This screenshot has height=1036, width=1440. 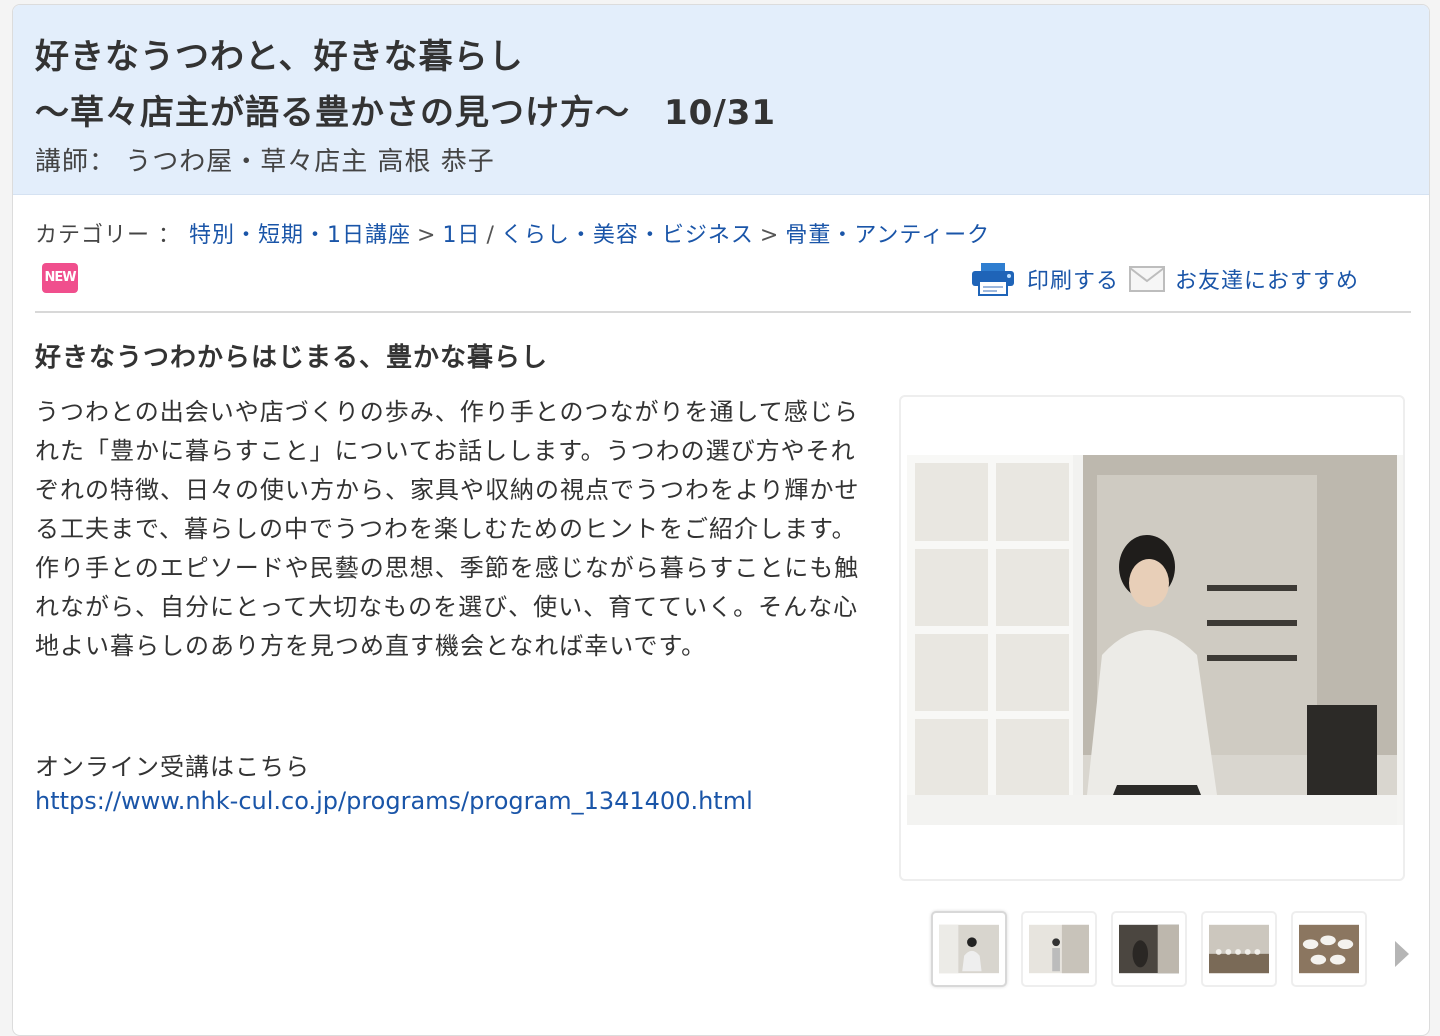 I want to click on section-divider, so click(x=723, y=312).